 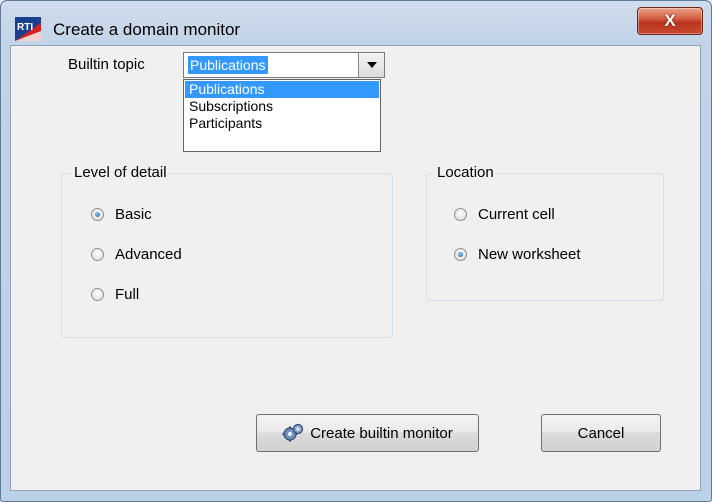 What do you see at coordinates (282, 123) in the screenshot?
I see `dropdown-option-participants: Participants` at bounding box center [282, 123].